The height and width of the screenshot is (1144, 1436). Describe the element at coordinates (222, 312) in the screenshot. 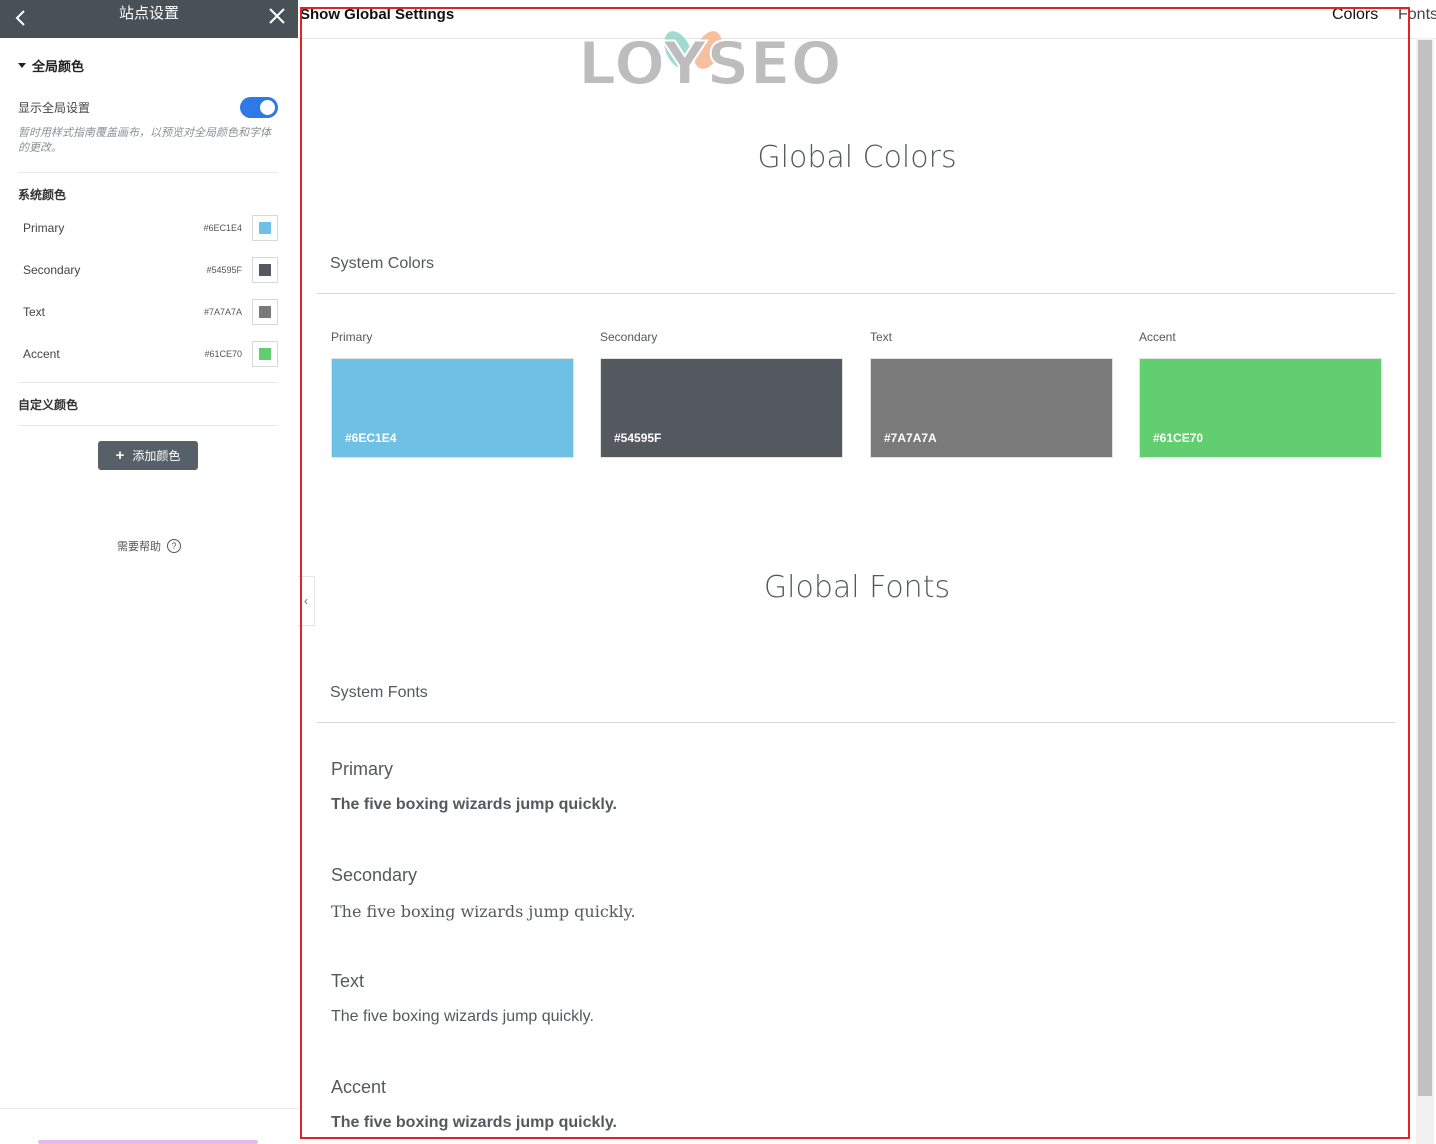

I see `color-hex: #7A7A7A` at that location.